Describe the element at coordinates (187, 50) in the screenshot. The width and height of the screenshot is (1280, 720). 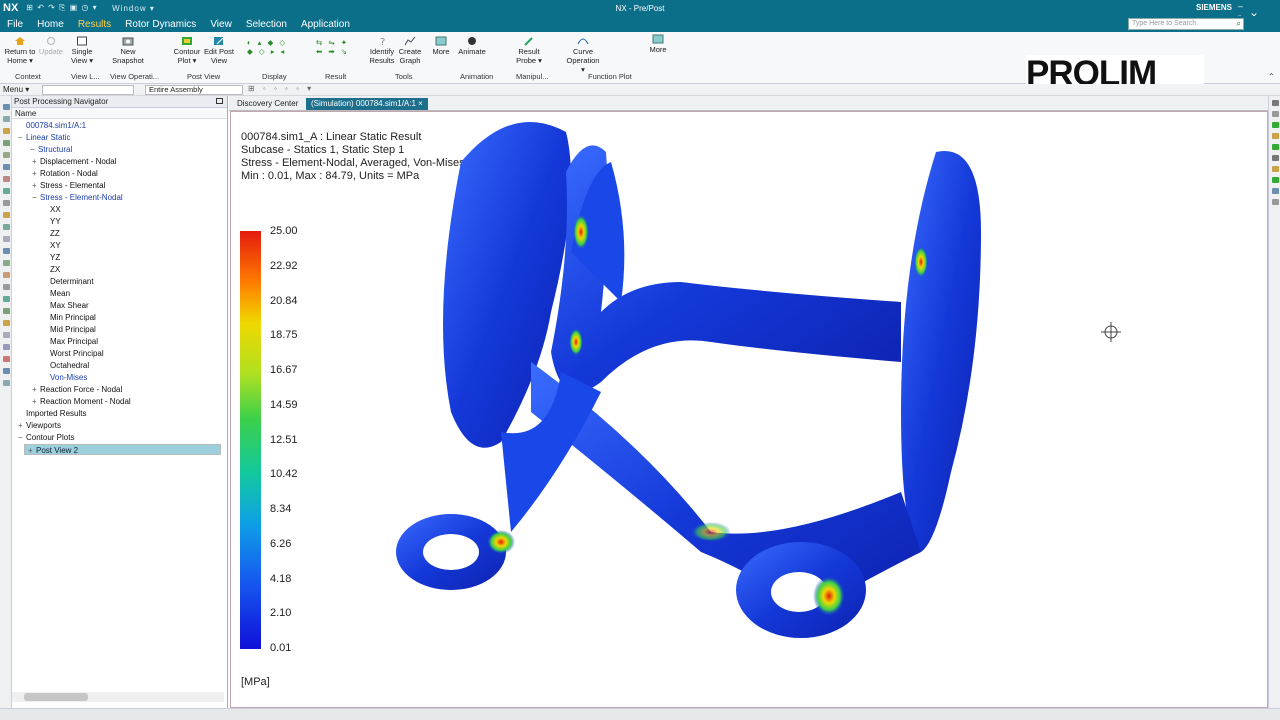
I see `contour-plot-button: Contour Plot ▾` at that location.